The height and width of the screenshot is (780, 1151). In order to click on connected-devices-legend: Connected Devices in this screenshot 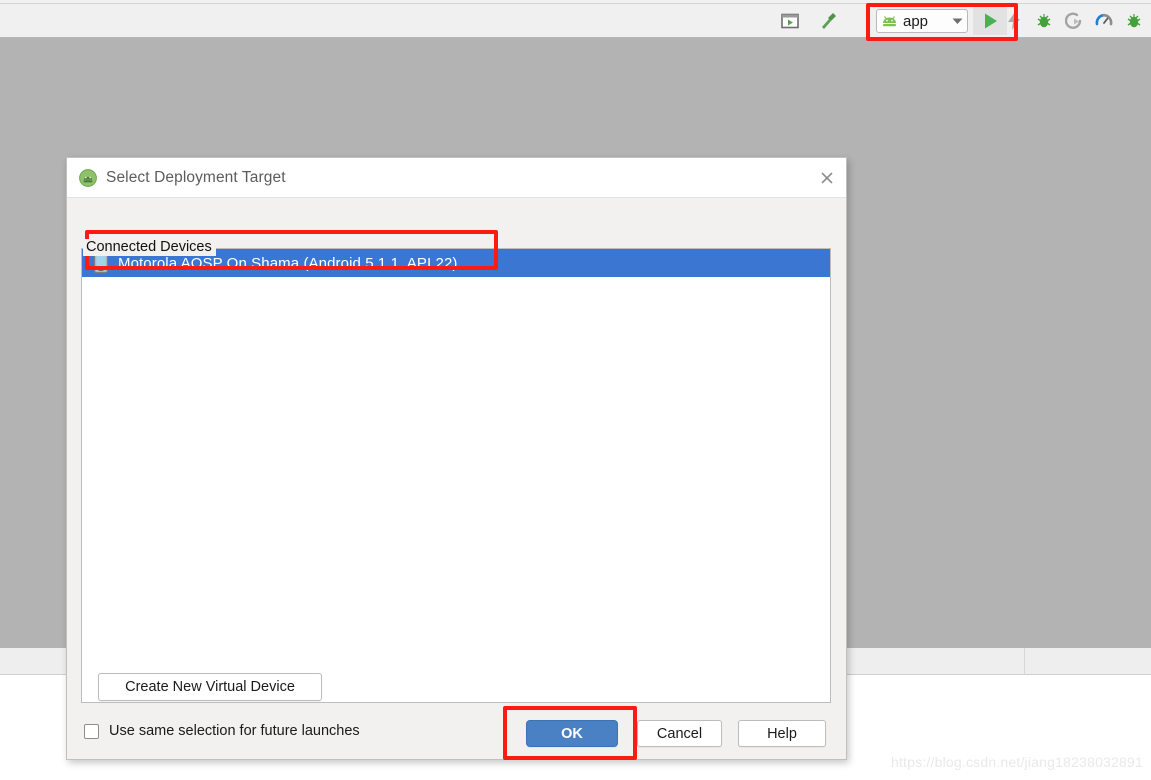, I will do `click(149, 247)`.